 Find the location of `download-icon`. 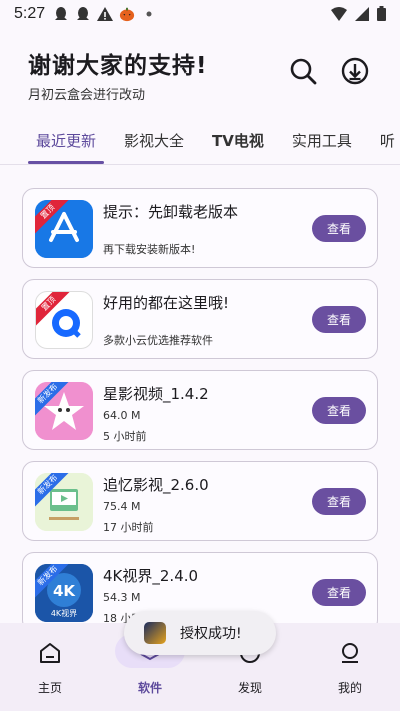

download-icon is located at coordinates (355, 71).